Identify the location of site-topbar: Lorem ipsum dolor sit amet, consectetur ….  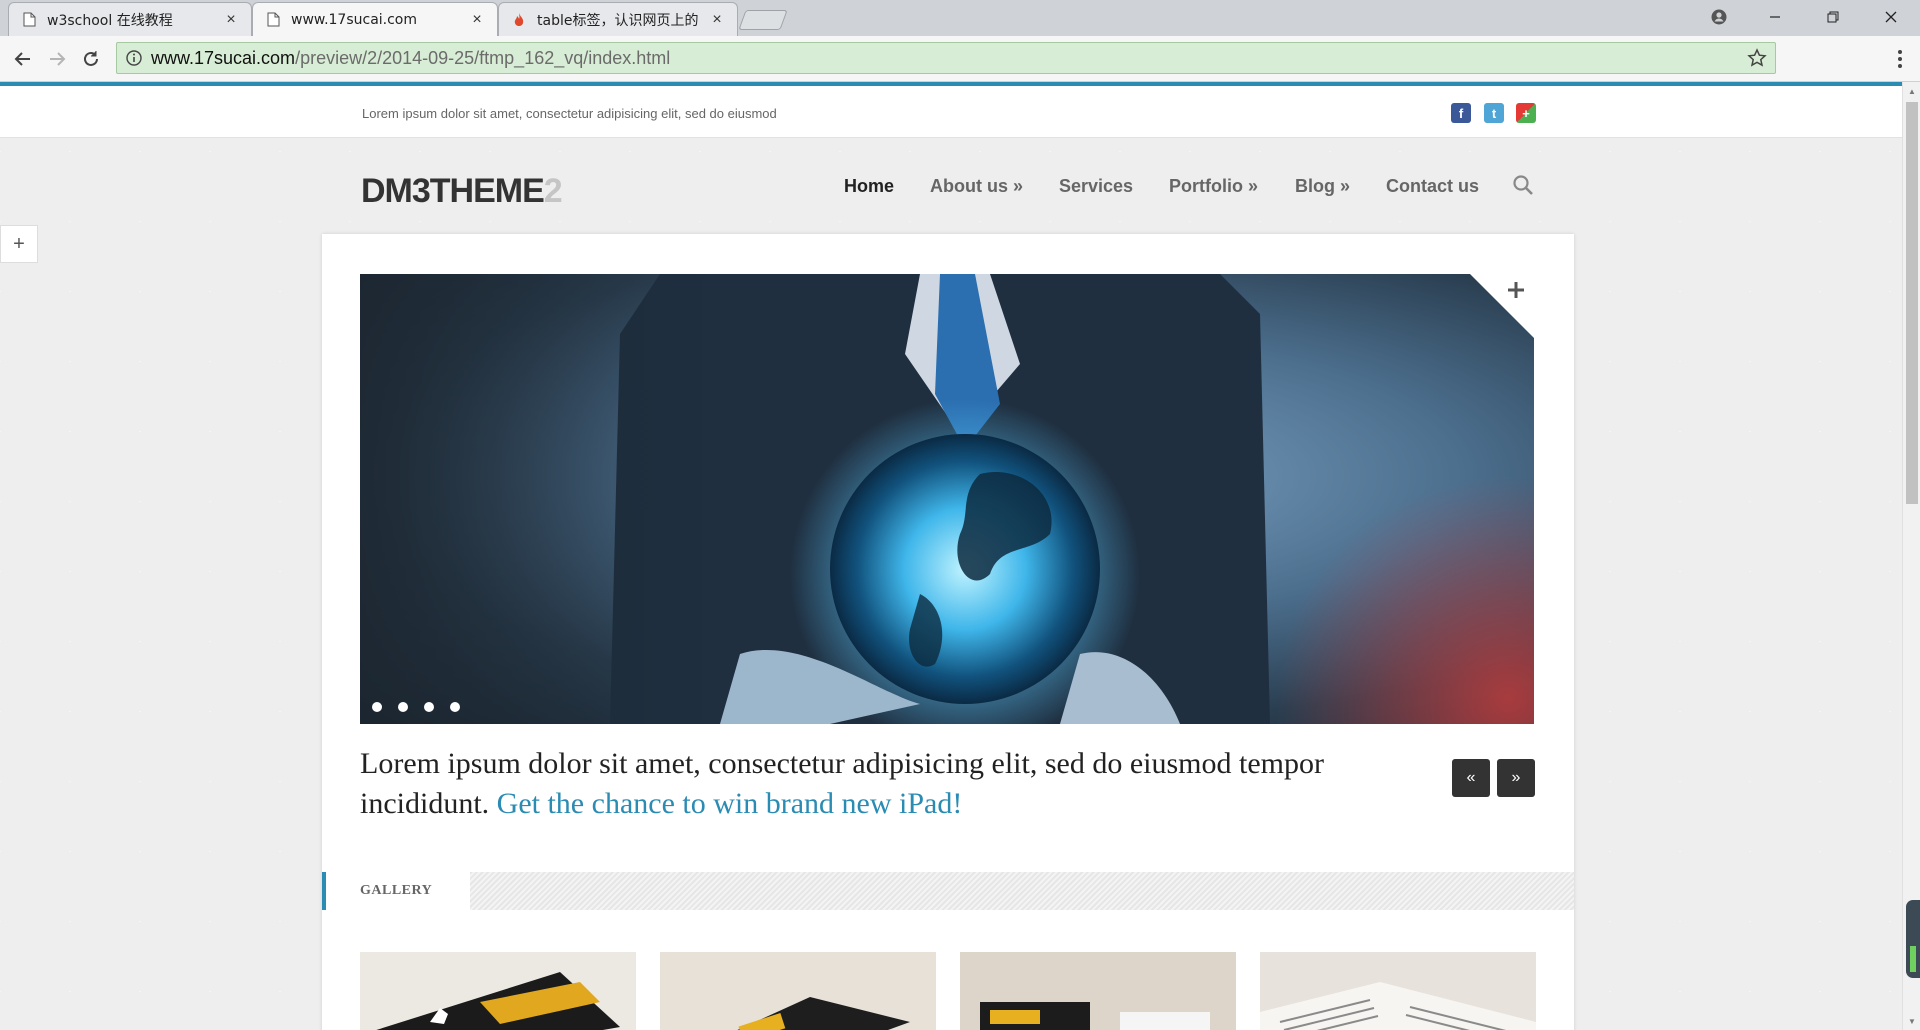
(951, 112).